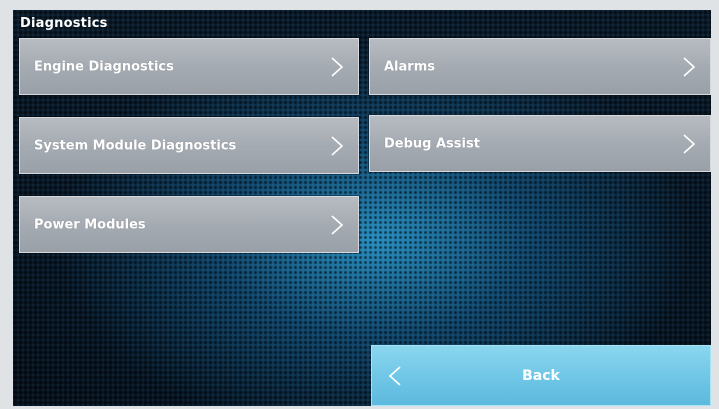 This screenshot has height=409, width=719. What do you see at coordinates (432, 143) in the screenshot?
I see `debug-assist-label: Debug Assist` at bounding box center [432, 143].